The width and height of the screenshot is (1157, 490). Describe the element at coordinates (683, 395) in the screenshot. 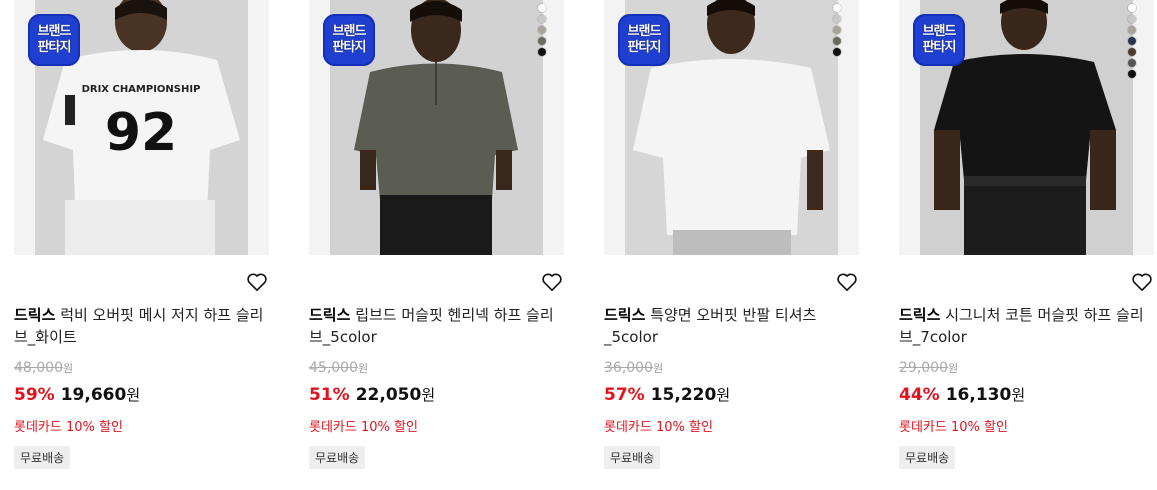

I see `sale-price: 15,220` at that location.